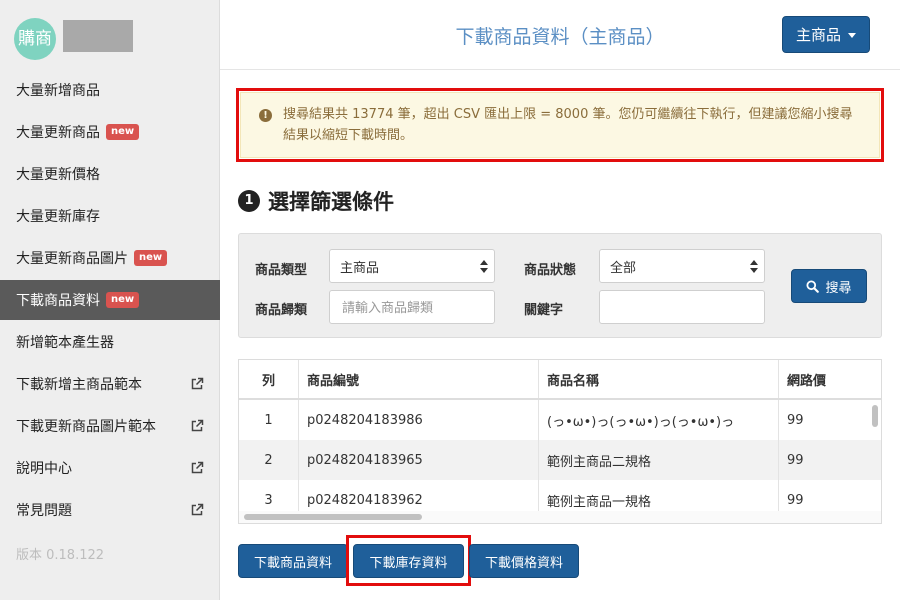 Image resolution: width=900 pixels, height=600 pixels. What do you see at coordinates (60, 555) in the screenshot?
I see `version-label: 版本 0.18.122` at bounding box center [60, 555].